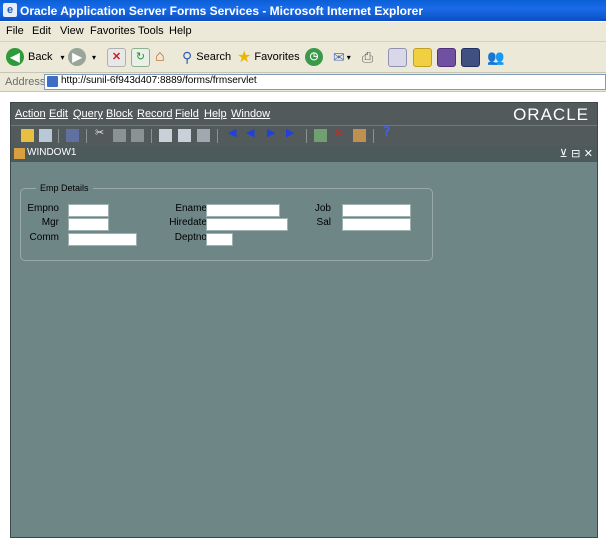 The width and height of the screenshot is (606, 541). I want to click on forward-arrow-icon: ▶, so click(77, 57).